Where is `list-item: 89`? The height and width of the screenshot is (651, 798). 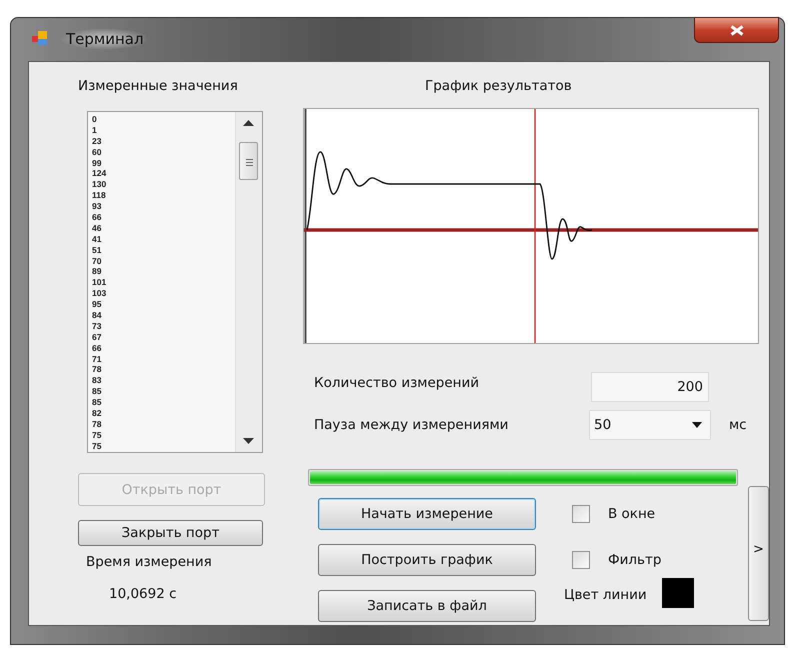
list-item: 89 is located at coordinates (97, 272).